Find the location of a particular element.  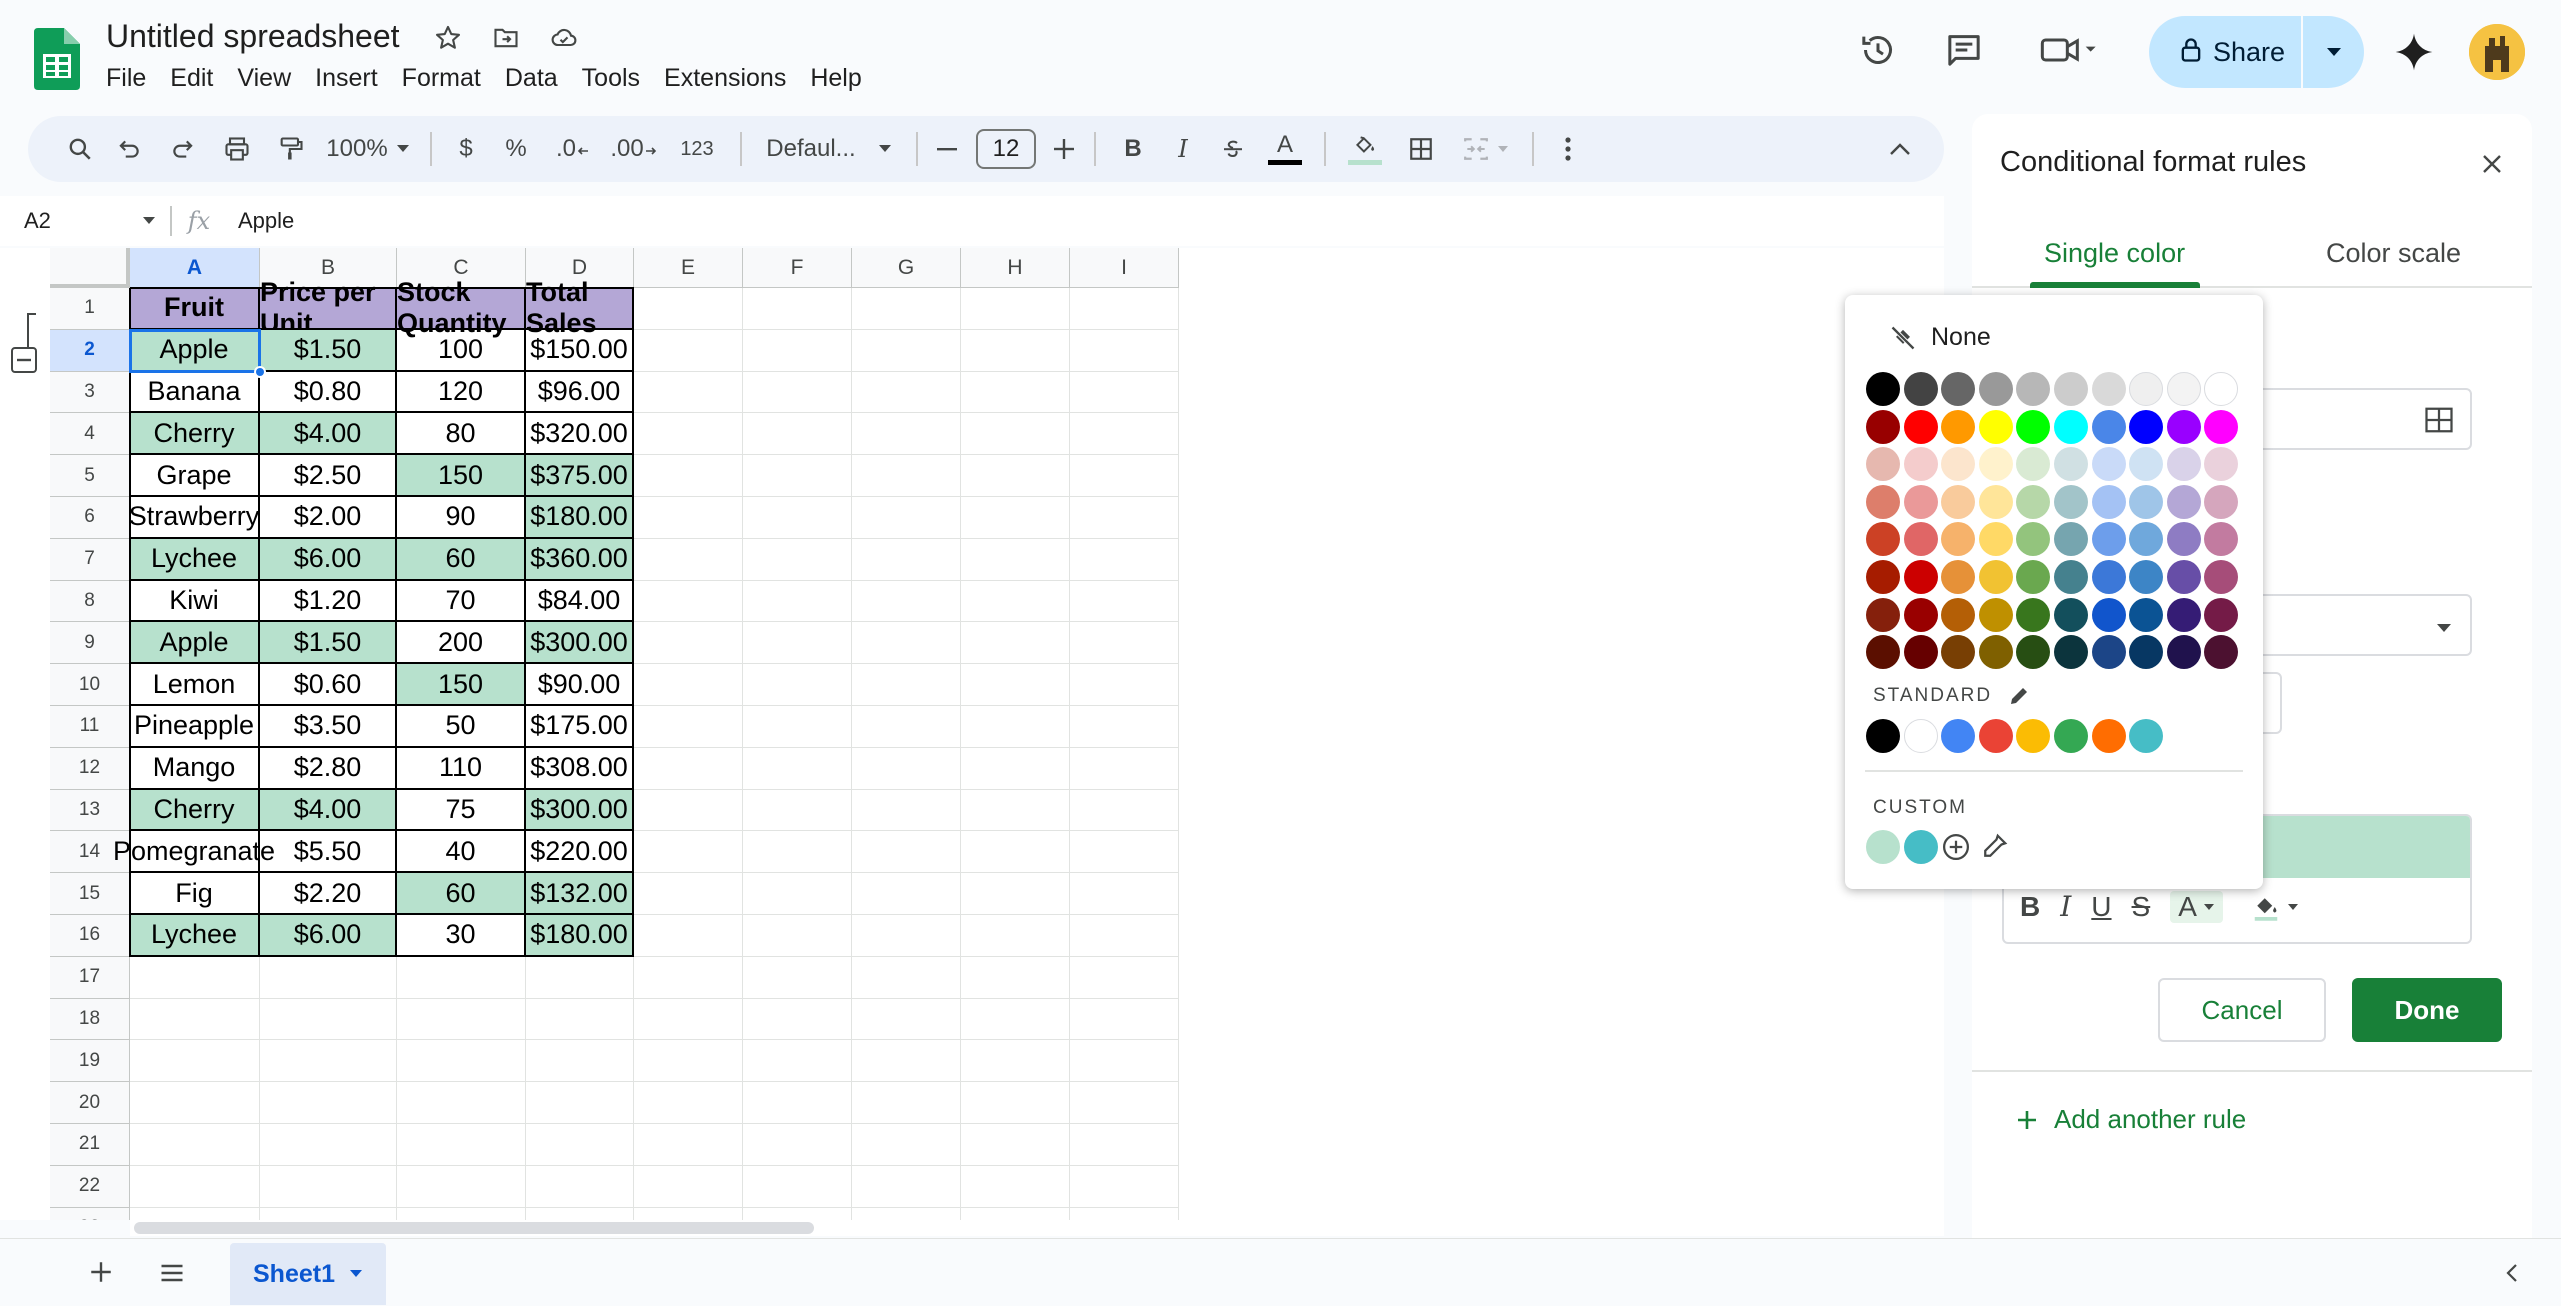

table-cell: Cherry is located at coordinates (195, 434).